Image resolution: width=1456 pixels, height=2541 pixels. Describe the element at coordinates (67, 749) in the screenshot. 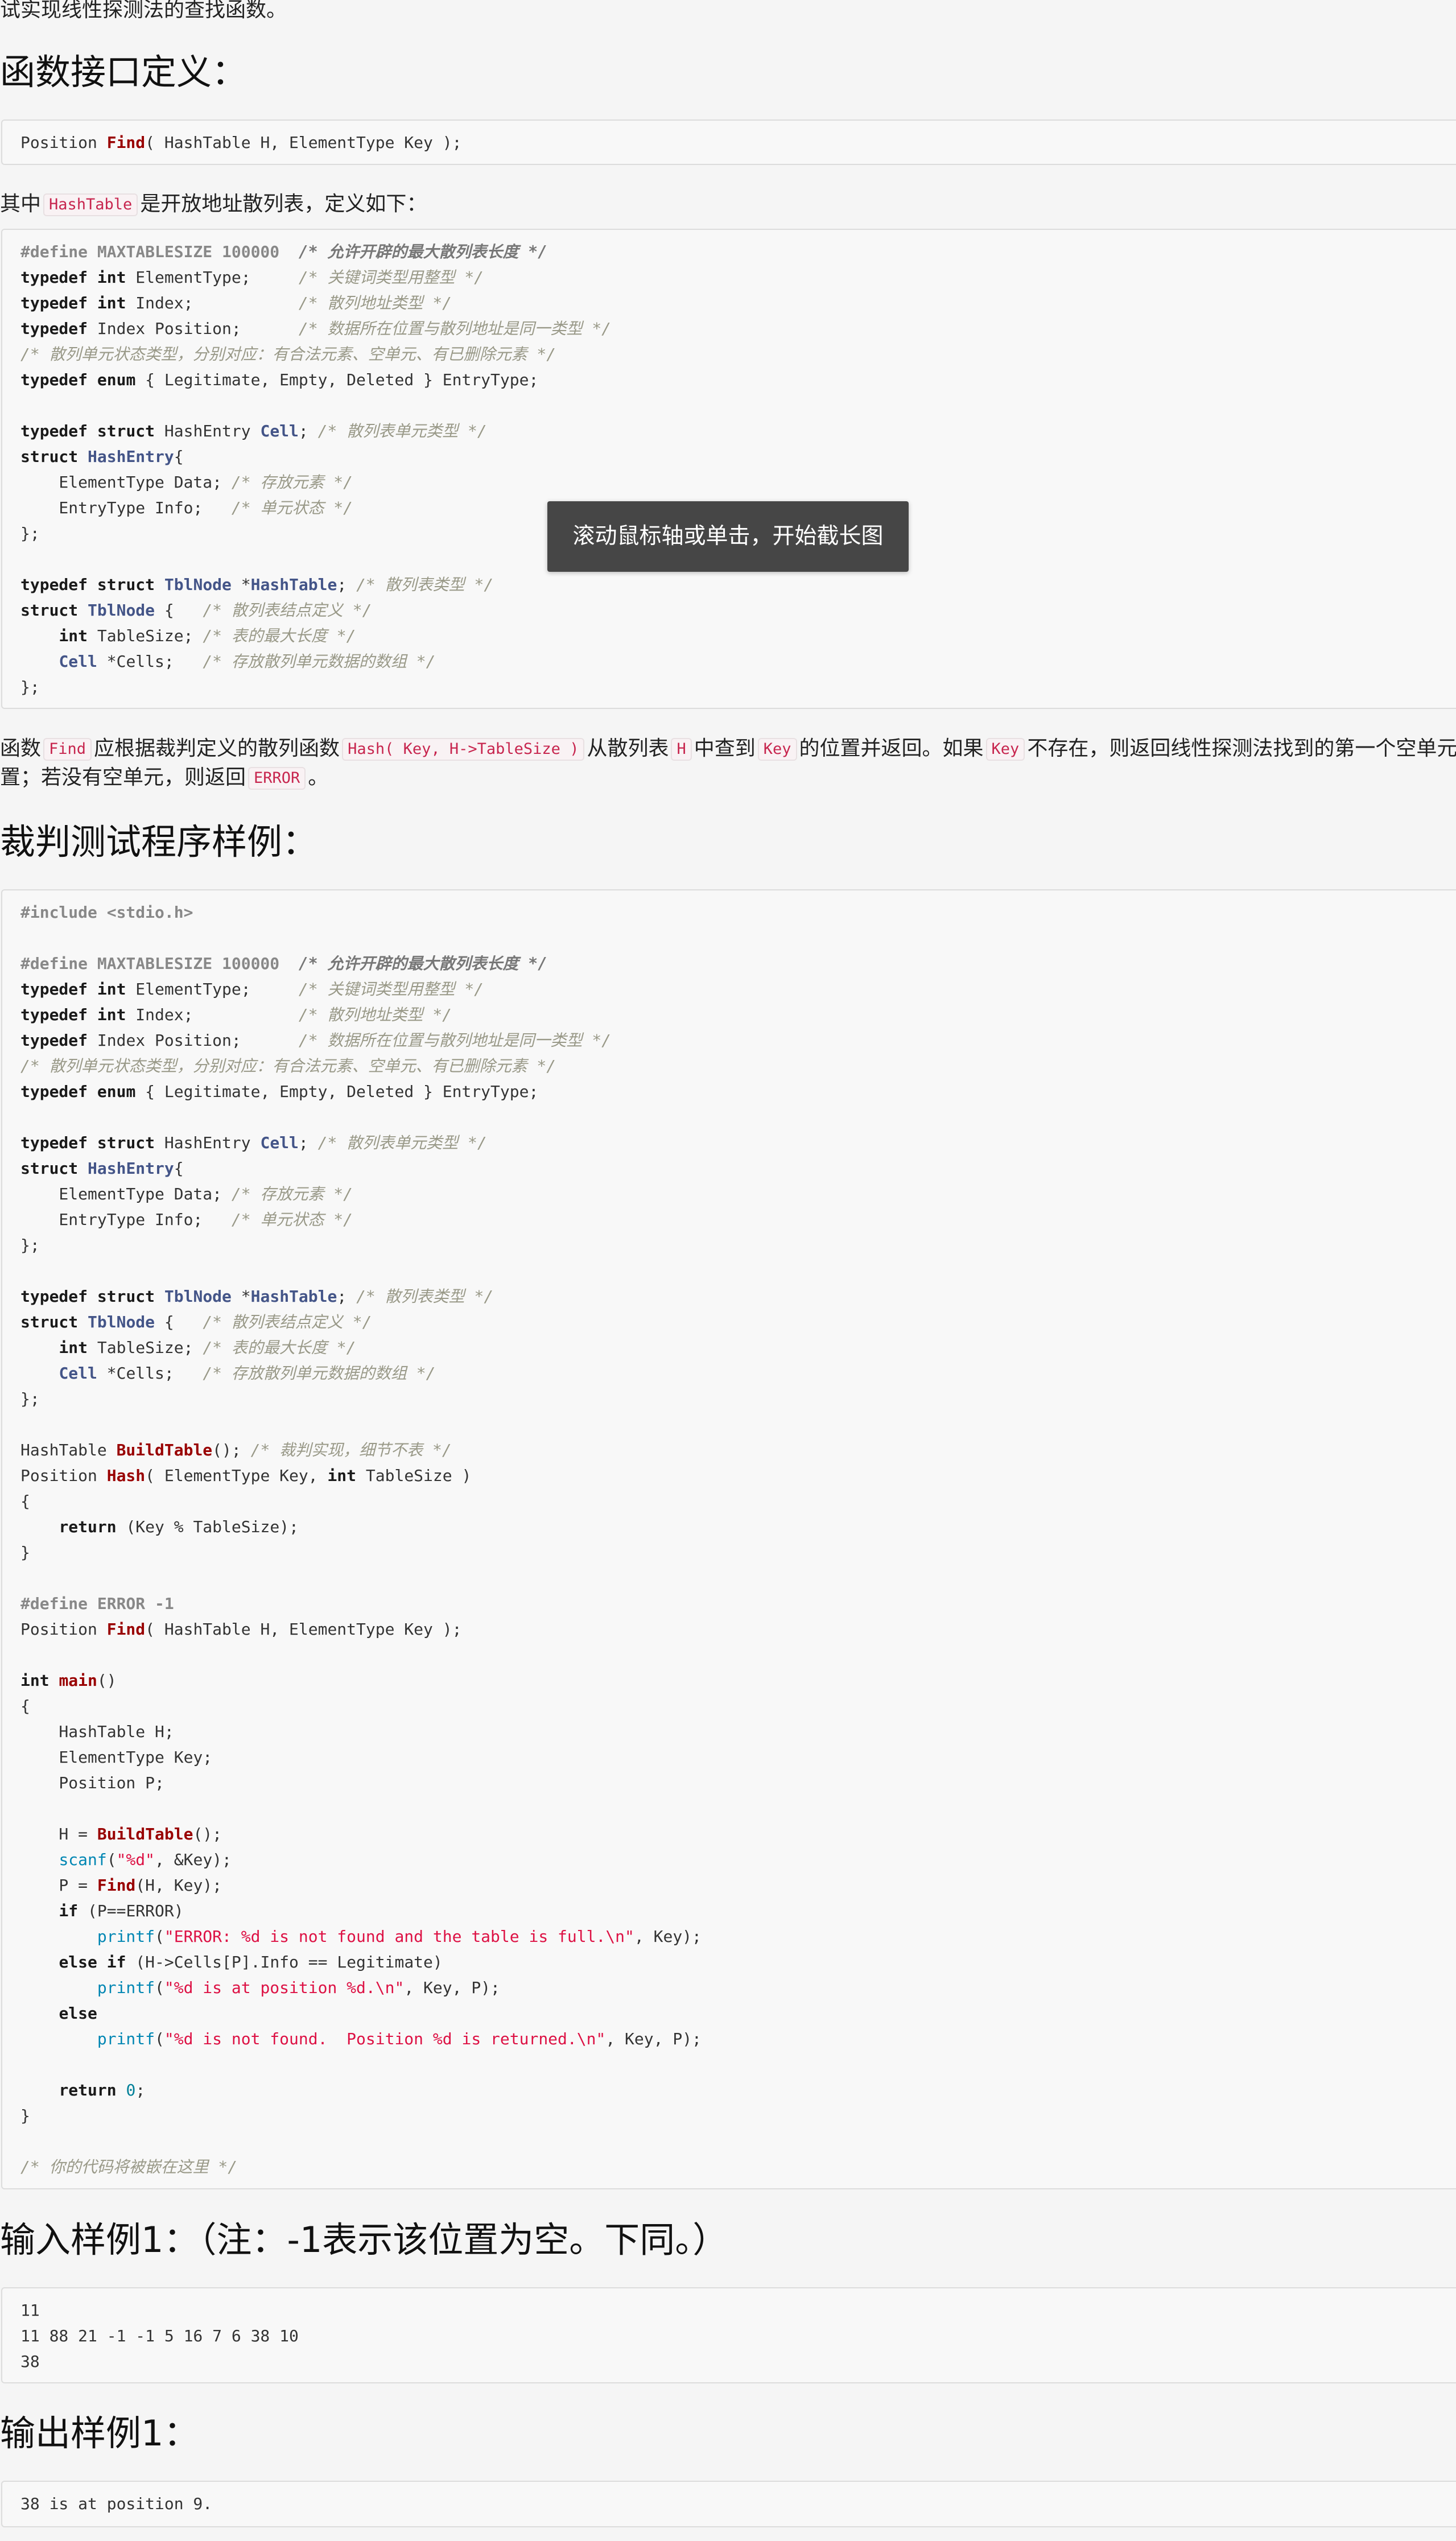

I see `inline-code-find: Find` at that location.